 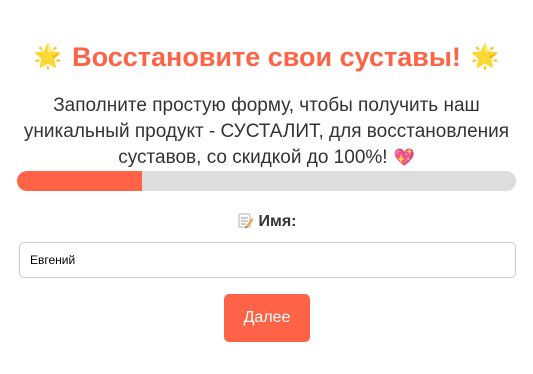 What do you see at coordinates (79, 181) in the screenshot?
I see `progress-bar-fill` at bounding box center [79, 181].